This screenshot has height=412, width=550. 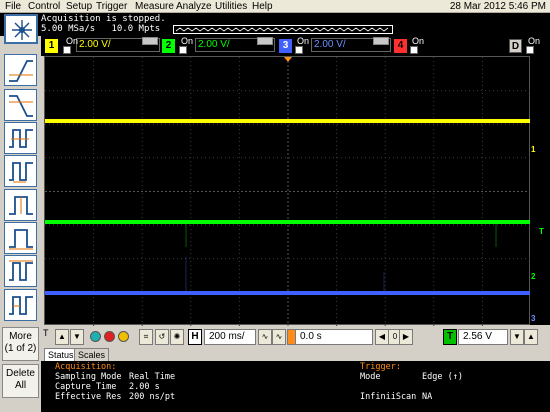 What do you see at coordinates (288, 59) in the screenshot?
I see `trigger-position-marker` at bounding box center [288, 59].